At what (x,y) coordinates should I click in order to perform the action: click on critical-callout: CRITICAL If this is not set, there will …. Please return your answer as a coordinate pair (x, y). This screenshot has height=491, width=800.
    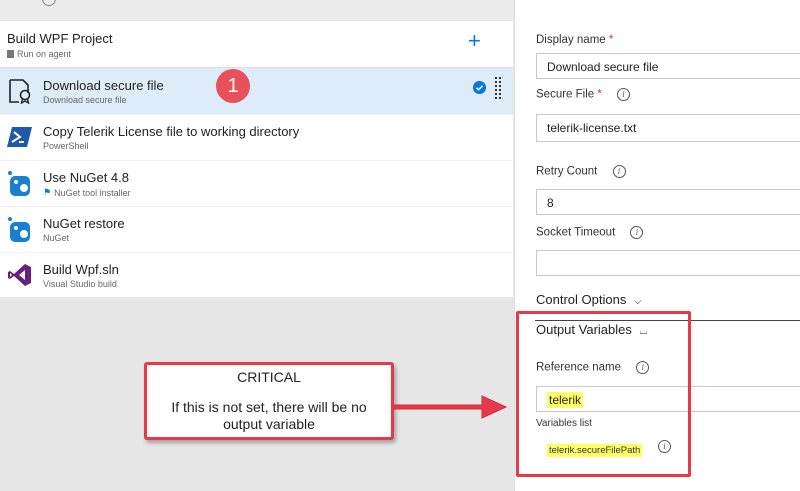
    Looking at the image, I should click on (269, 401).